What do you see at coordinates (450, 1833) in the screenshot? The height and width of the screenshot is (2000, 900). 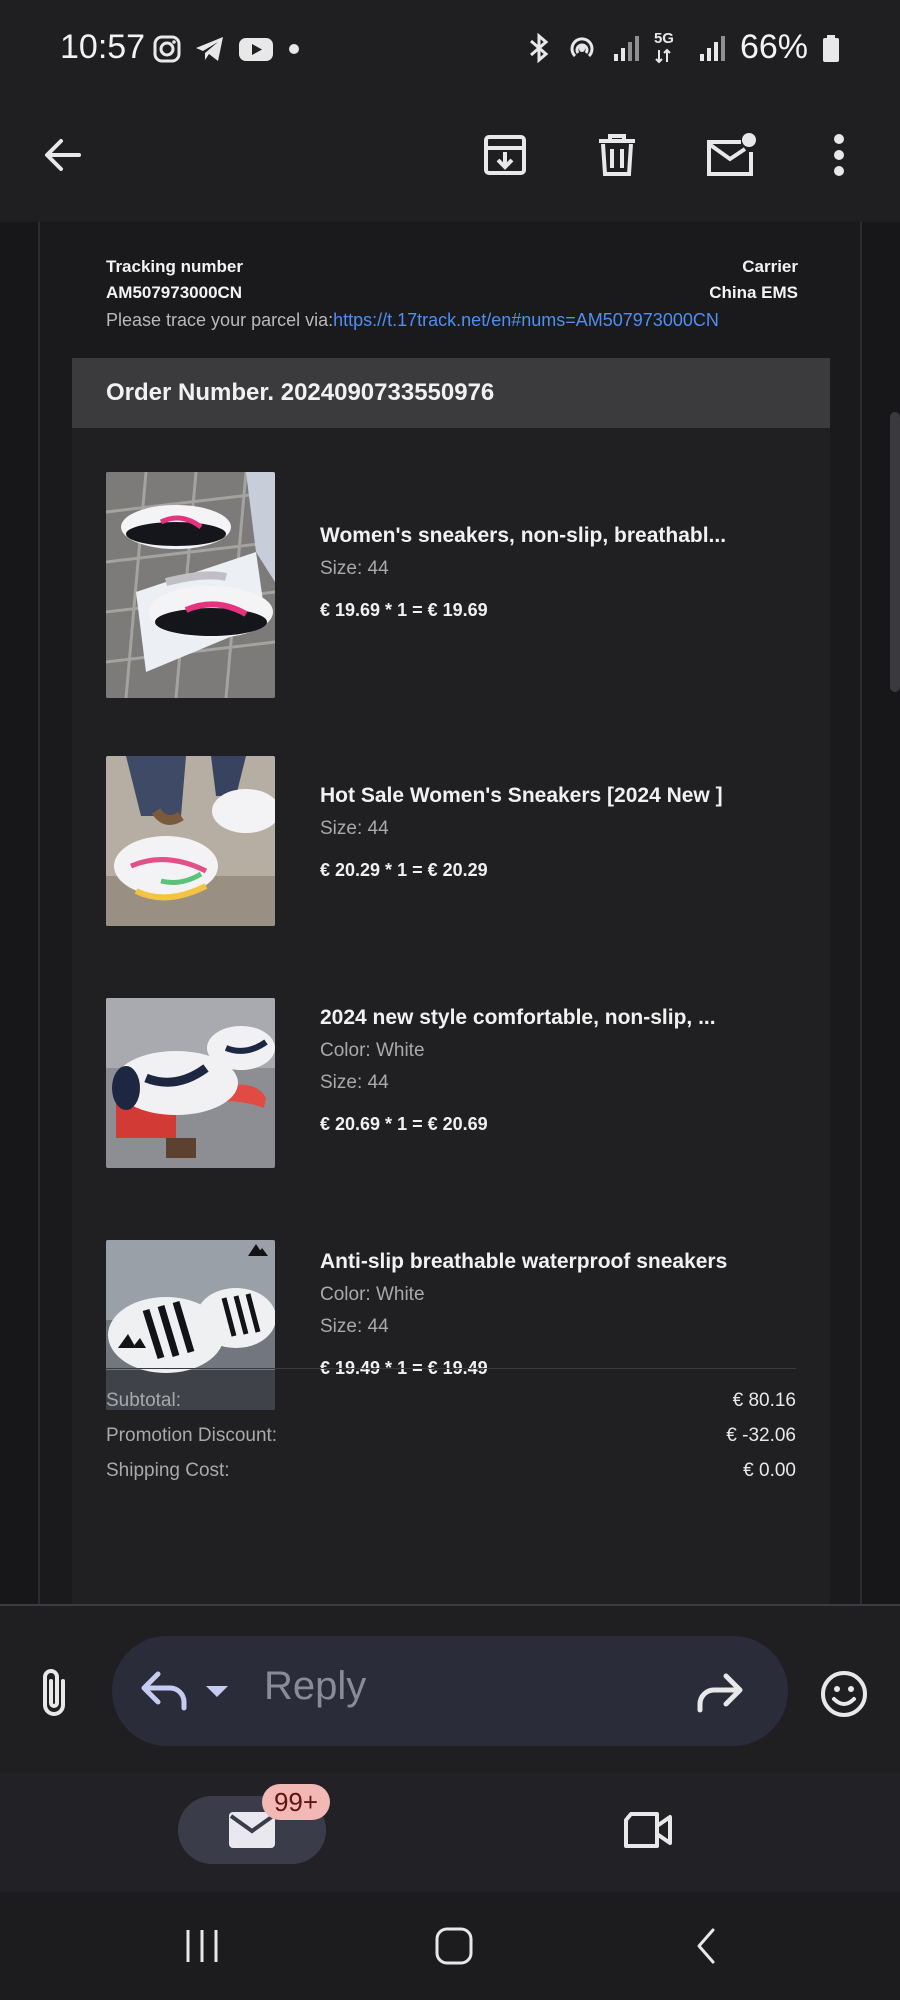 I see `bottom-navigation: 99+` at bounding box center [450, 1833].